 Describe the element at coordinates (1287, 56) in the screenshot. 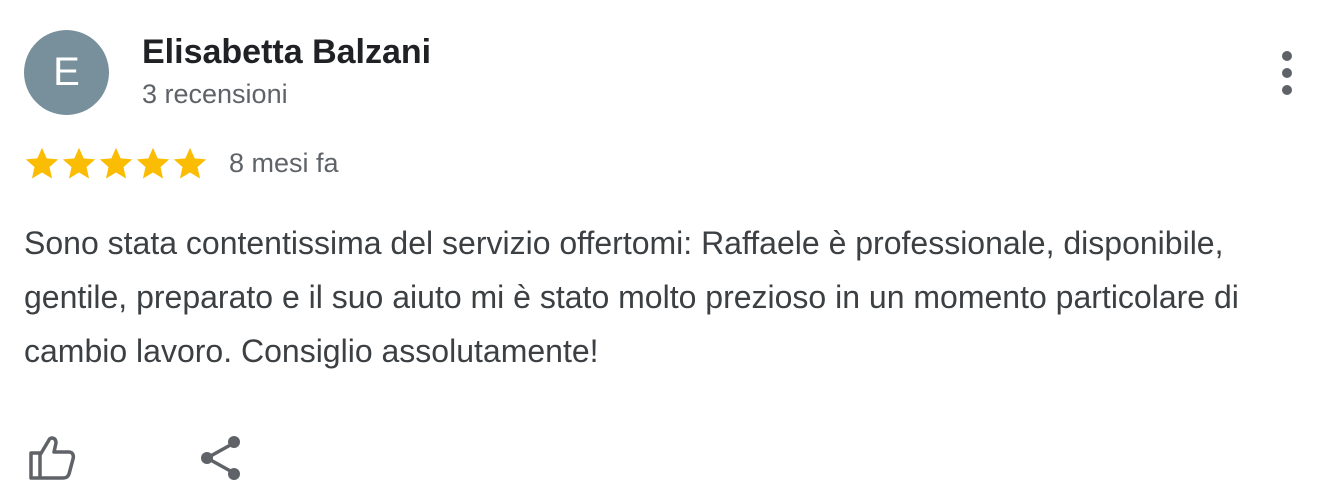

I see `more-vert-icon` at that location.